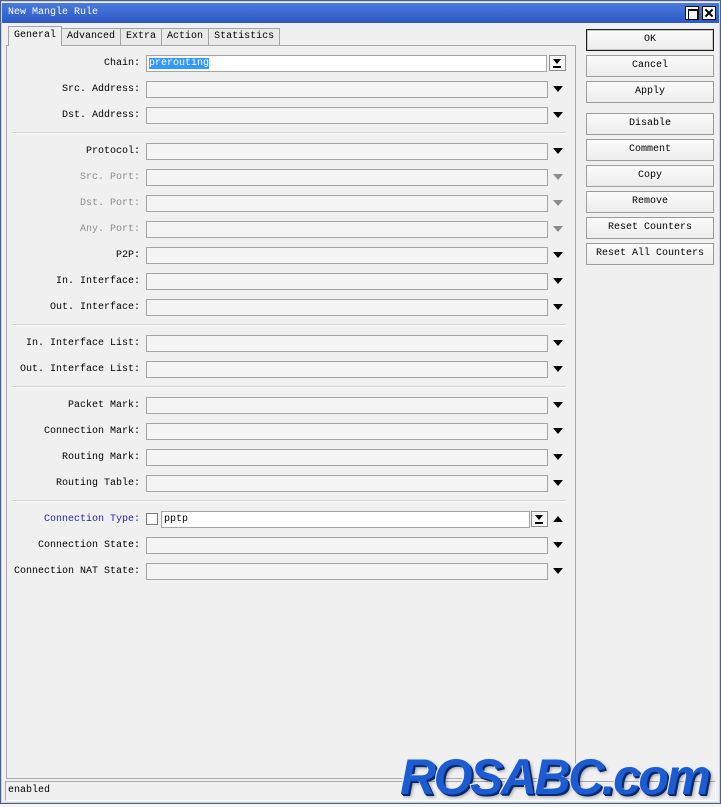 The height and width of the screenshot is (807, 721). What do you see at coordinates (650, 150) in the screenshot?
I see `comment-button: Comment` at bounding box center [650, 150].